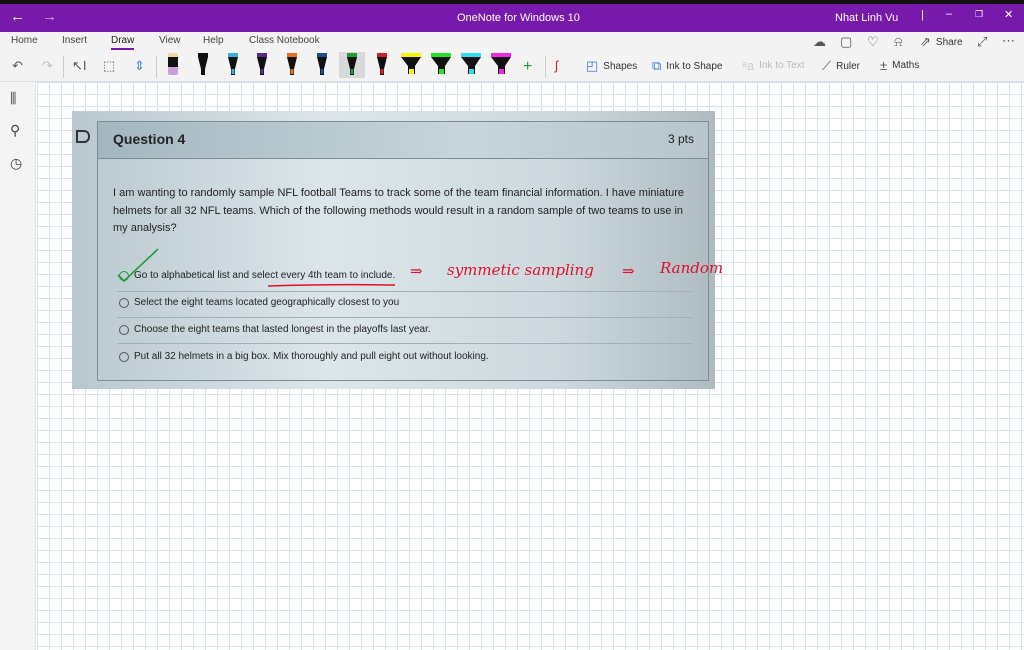 The image size is (1024, 650). What do you see at coordinates (520, 270) in the screenshot?
I see `handwritten-note: symmetic sampling` at bounding box center [520, 270].